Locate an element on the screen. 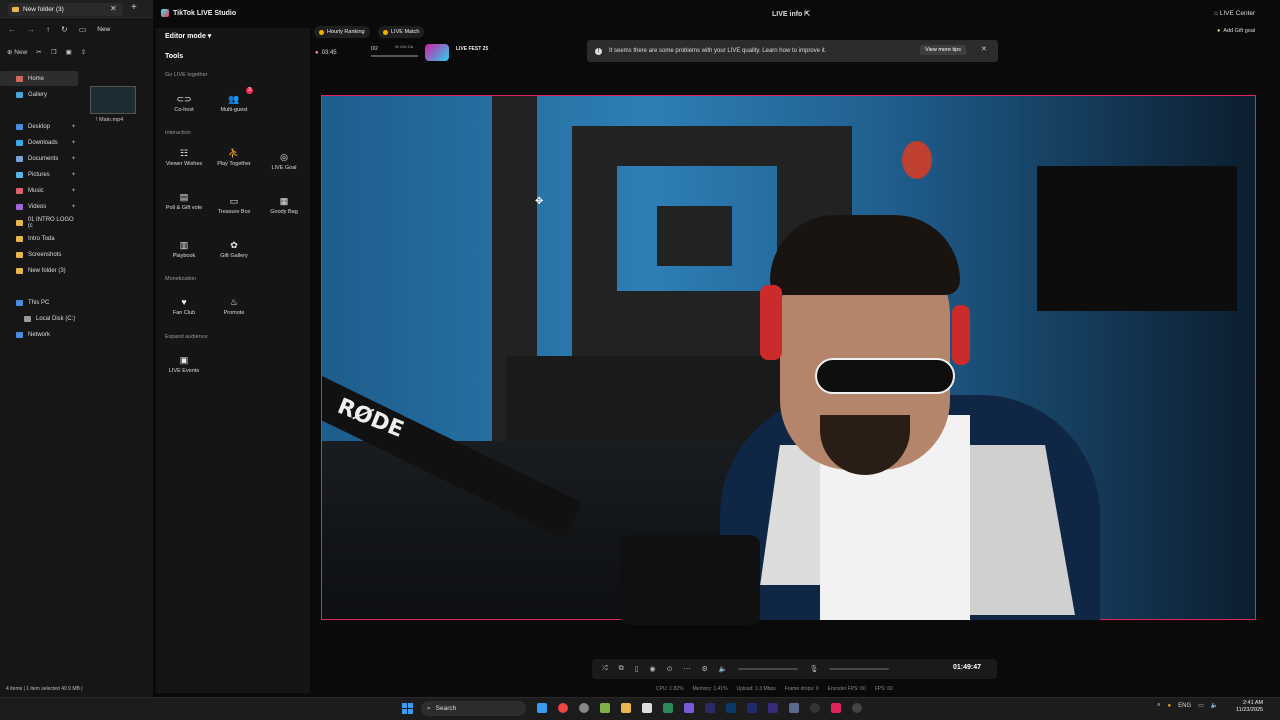  media-icon is located at coordinates (773, 708).